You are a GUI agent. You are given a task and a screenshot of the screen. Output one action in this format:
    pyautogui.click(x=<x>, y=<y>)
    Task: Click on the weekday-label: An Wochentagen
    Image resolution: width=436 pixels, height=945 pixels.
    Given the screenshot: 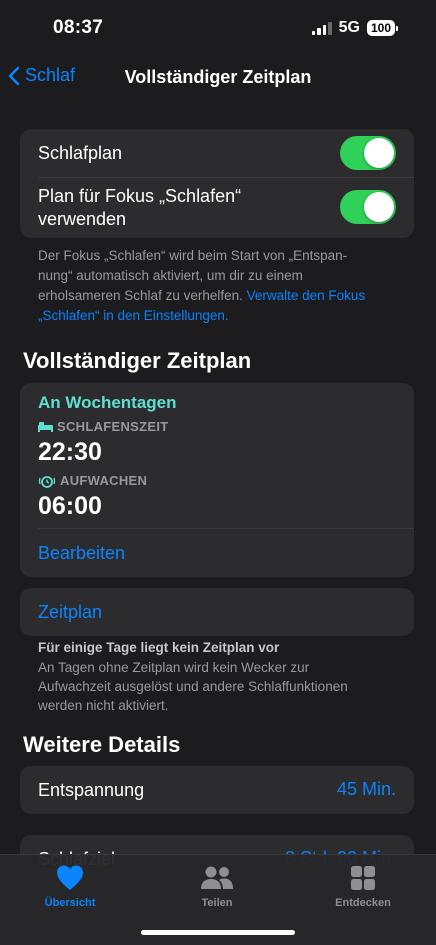 What is the action you would take?
    pyautogui.click(x=107, y=402)
    